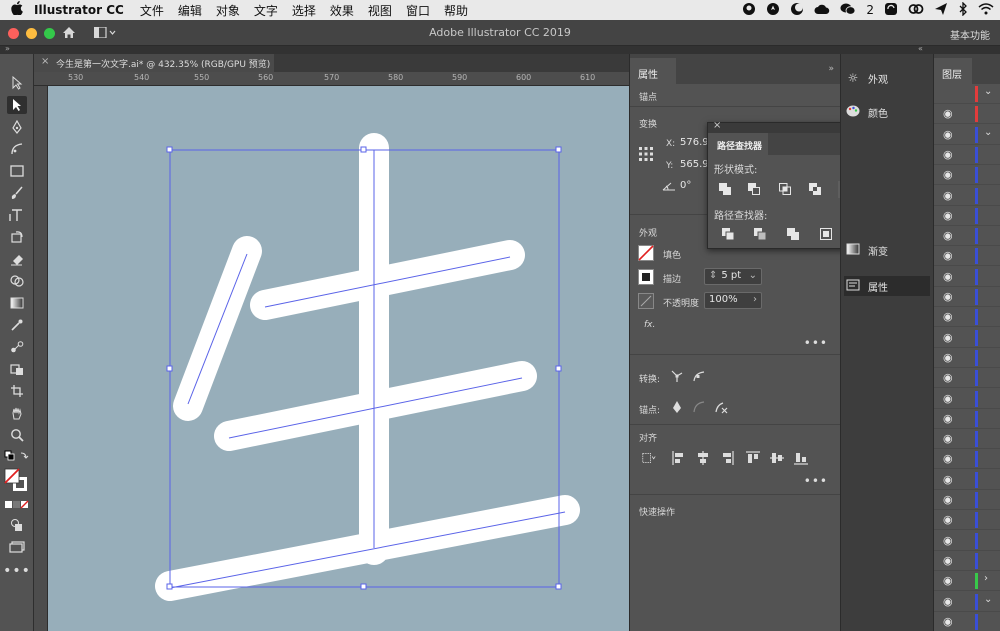 This screenshot has height=631, width=1000. Describe the element at coordinates (342, 10) in the screenshot. I see `menu-effect: 效果` at that location.